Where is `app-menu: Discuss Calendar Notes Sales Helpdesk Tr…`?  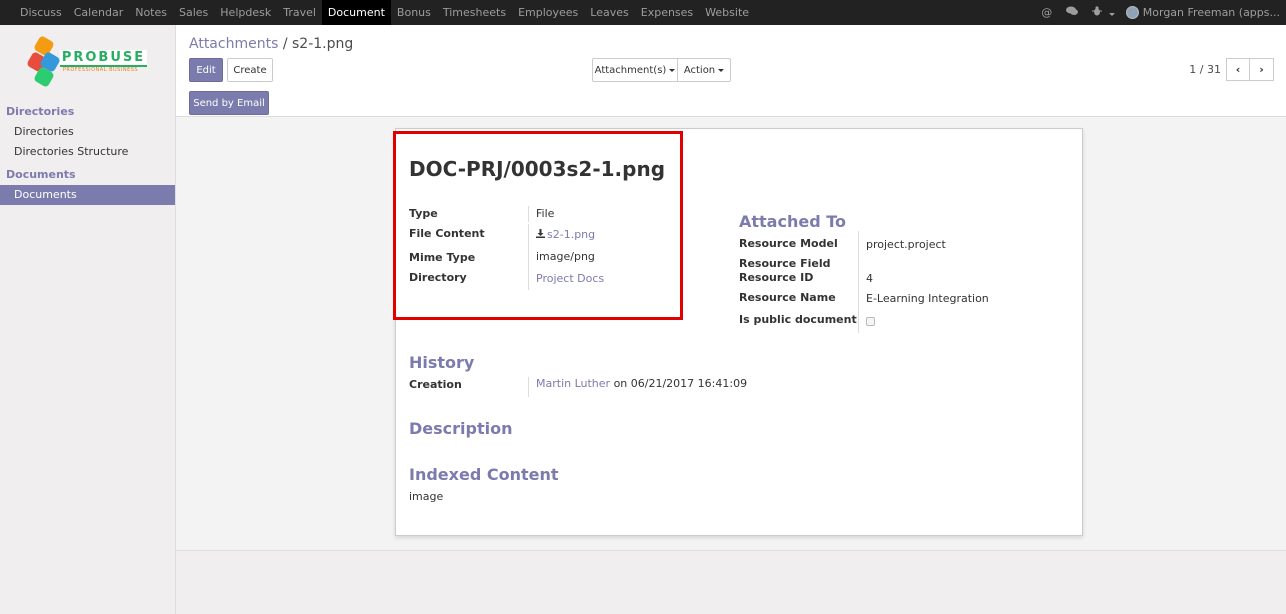 app-menu: Discuss Calendar Notes Sales Helpdesk Tr… is located at coordinates (377, 12).